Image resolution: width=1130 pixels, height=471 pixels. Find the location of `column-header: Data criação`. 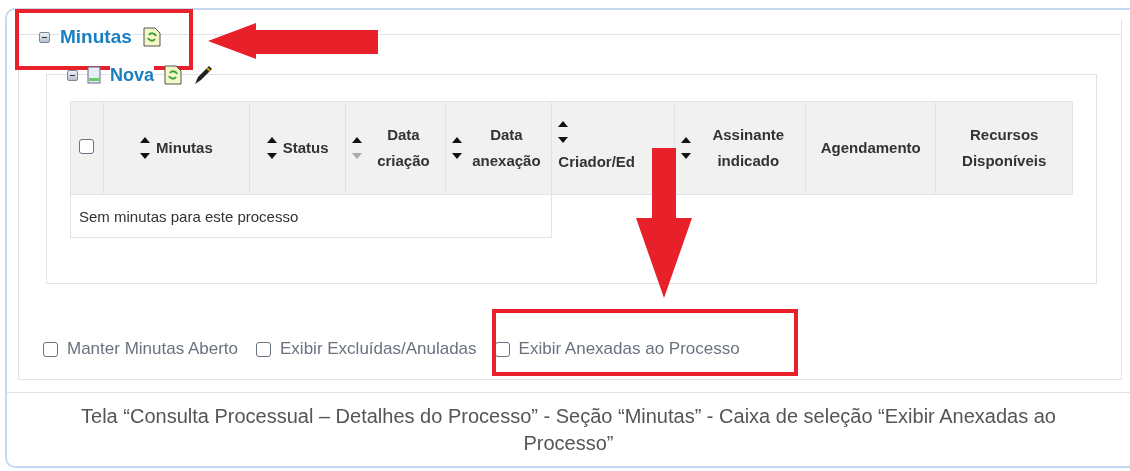

column-header: Data criação is located at coordinates (395, 148).